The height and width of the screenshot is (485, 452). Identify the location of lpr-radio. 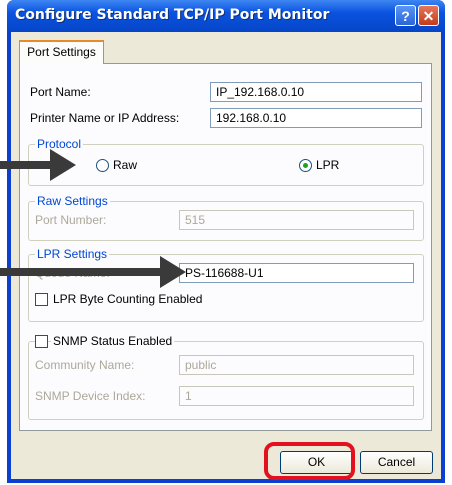
(305, 165).